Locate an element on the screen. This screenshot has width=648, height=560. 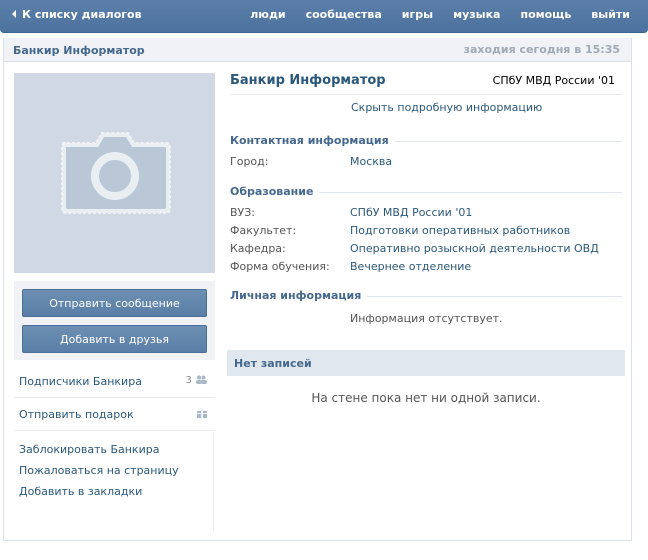
education-value: Вечернее отделение is located at coordinates (410, 266).